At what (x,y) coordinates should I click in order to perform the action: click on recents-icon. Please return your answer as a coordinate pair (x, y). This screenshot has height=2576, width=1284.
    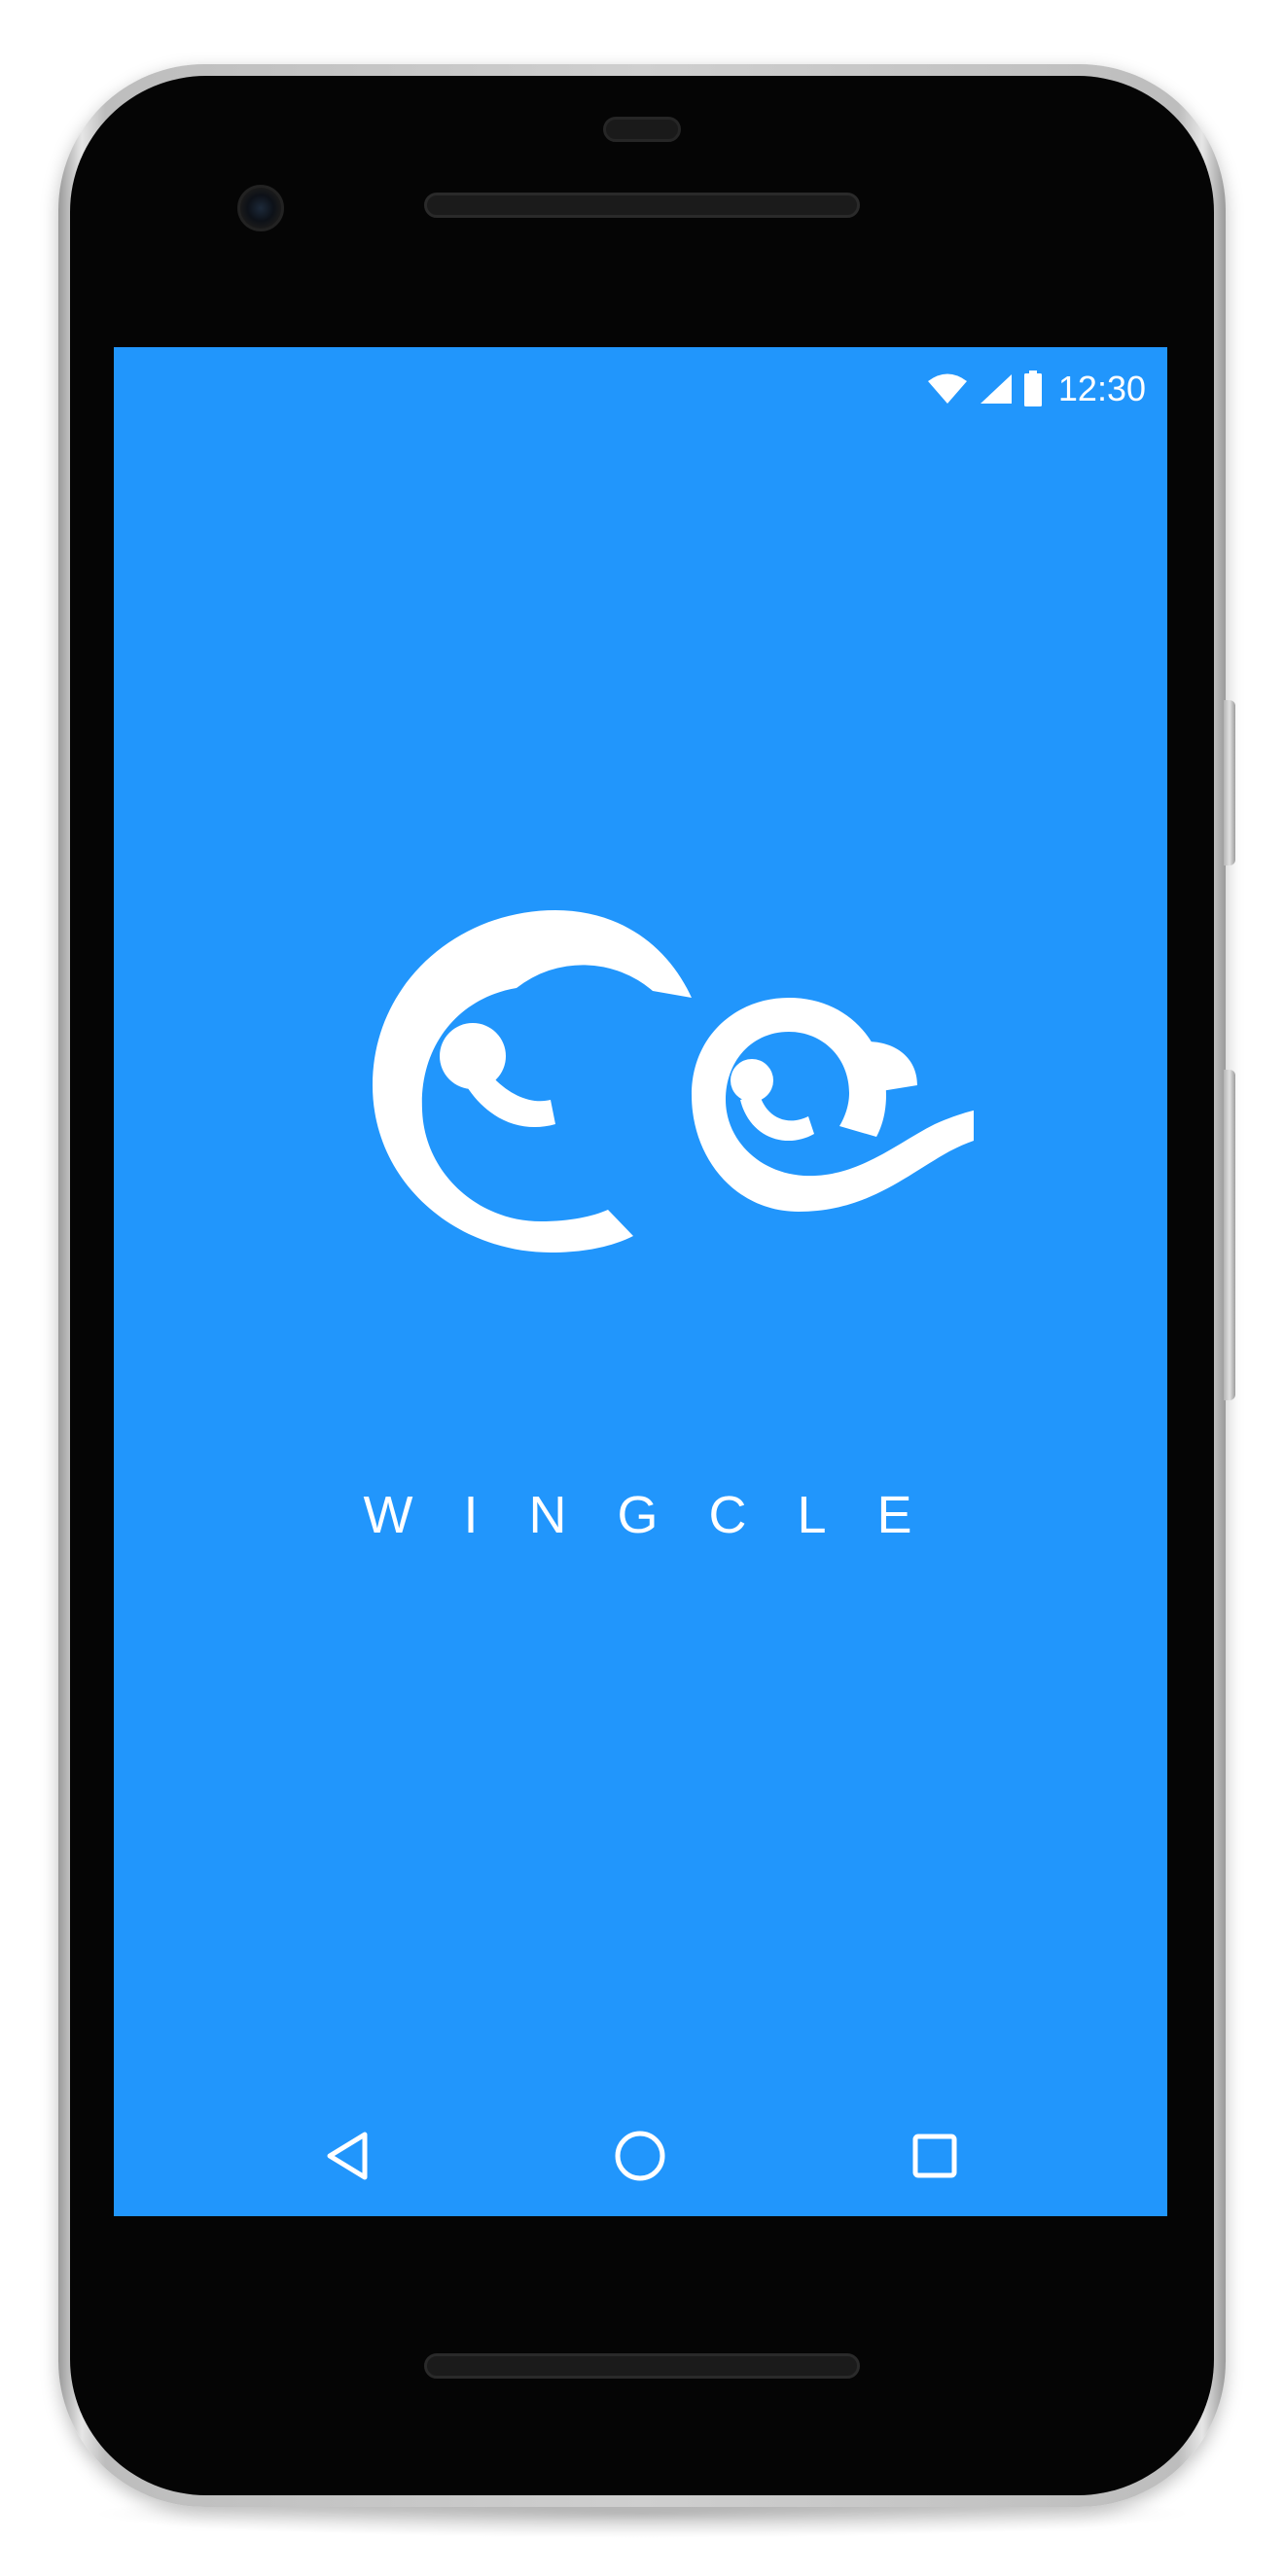
    Looking at the image, I should click on (934, 2156).